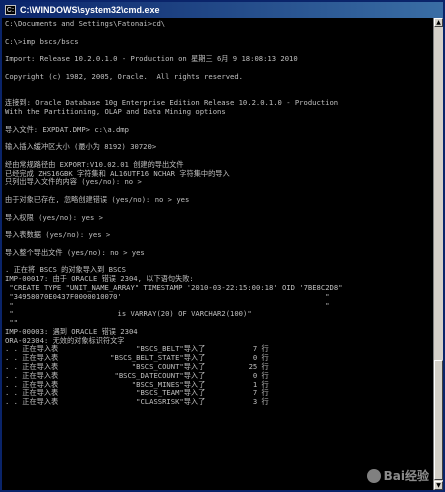  I want to click on vertical-scrollbar: ▲ ▼, so click(438, 254).